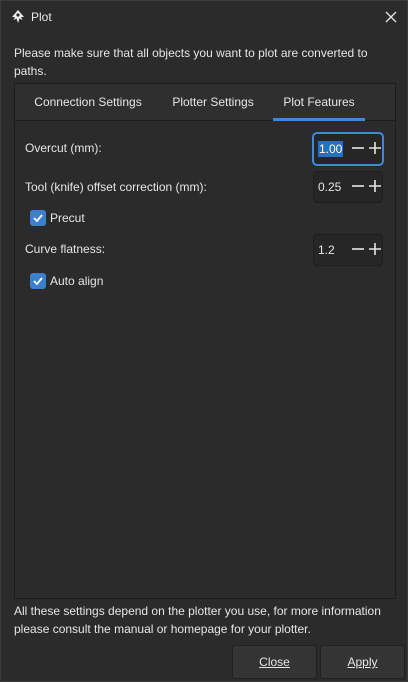 Image resolution: width=408 pixels, height=682 pixels. Describe the element at coordinates (116, 187) in the screenshot. I see `tool-offset-label: Tool (knife) offset correction (mm):` at that location.